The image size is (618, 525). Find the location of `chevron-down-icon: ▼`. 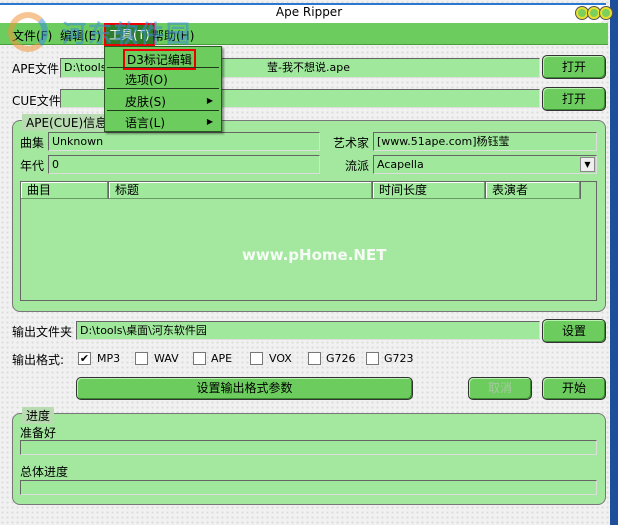

chevron-down-icon: ▼ is located at coordinates (587, 164).